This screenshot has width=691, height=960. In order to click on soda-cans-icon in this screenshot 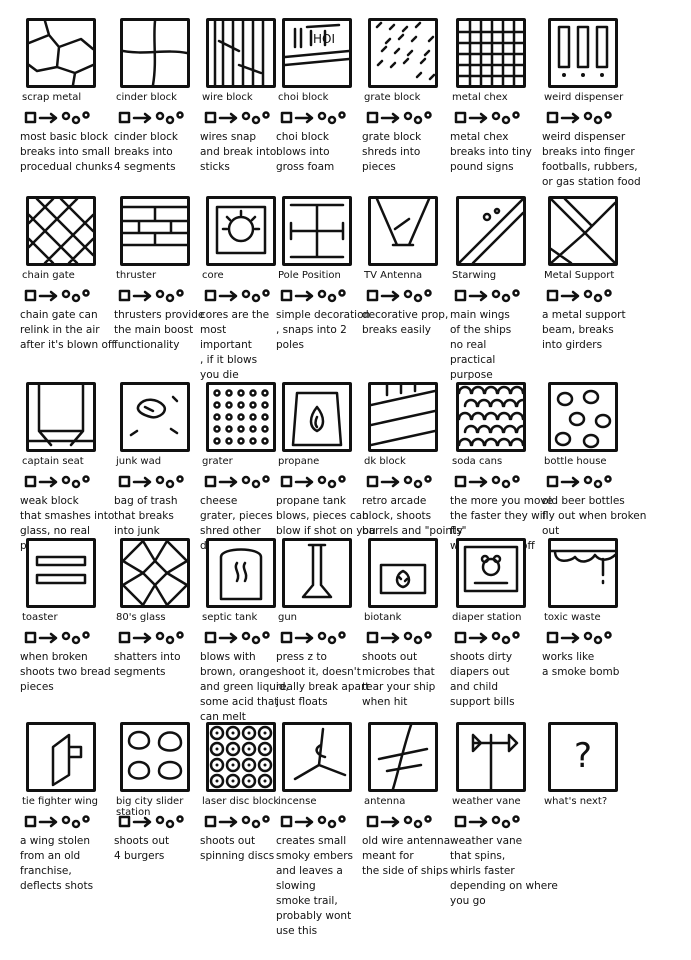, I will do `click(491, 417)`.